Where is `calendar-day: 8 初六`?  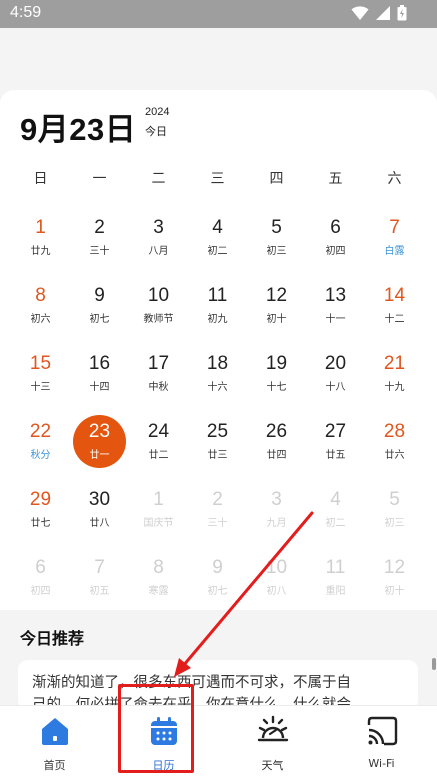
calendar-day: 8 初六 is located at coordinates (40, 313).